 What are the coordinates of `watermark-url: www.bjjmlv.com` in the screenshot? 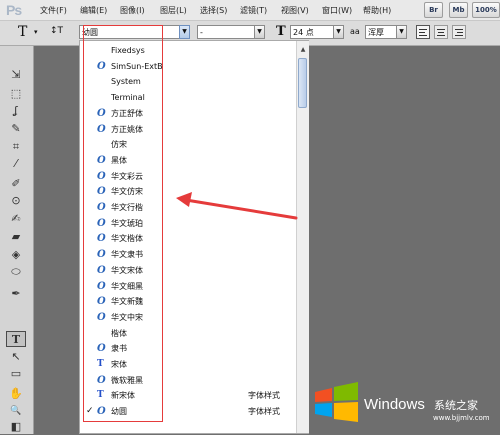 It's located at (461, 418).